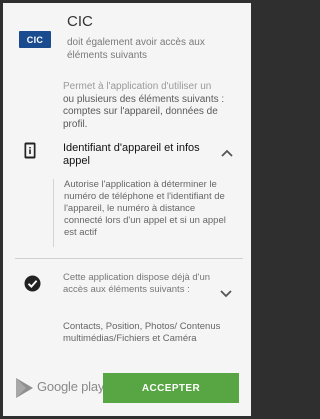  I want to click on phone-icon, so click(30, 150).